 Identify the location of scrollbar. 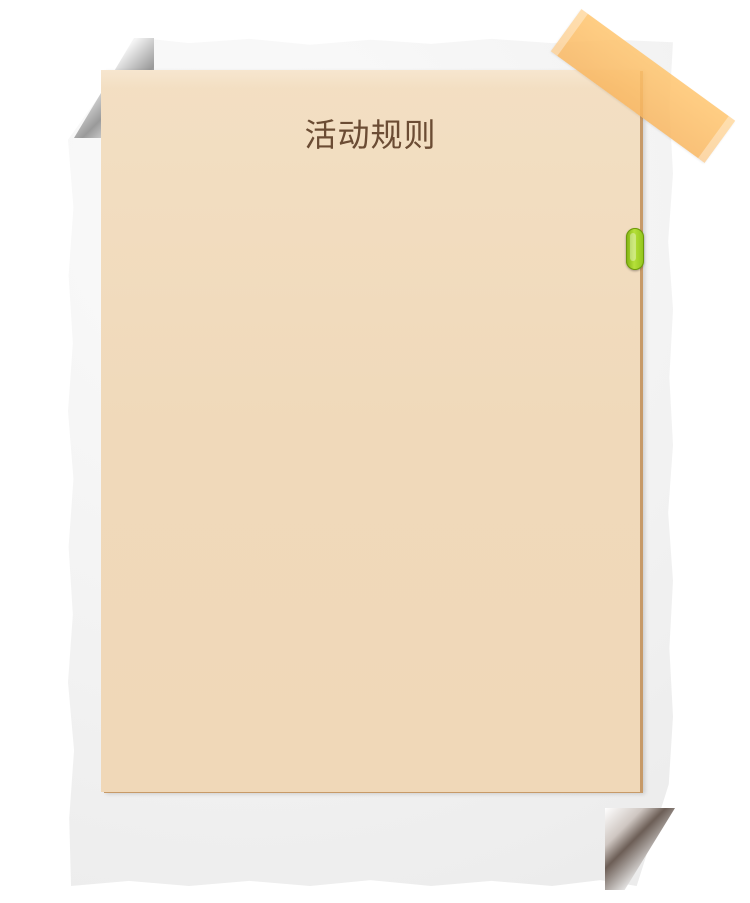
(635, 440).